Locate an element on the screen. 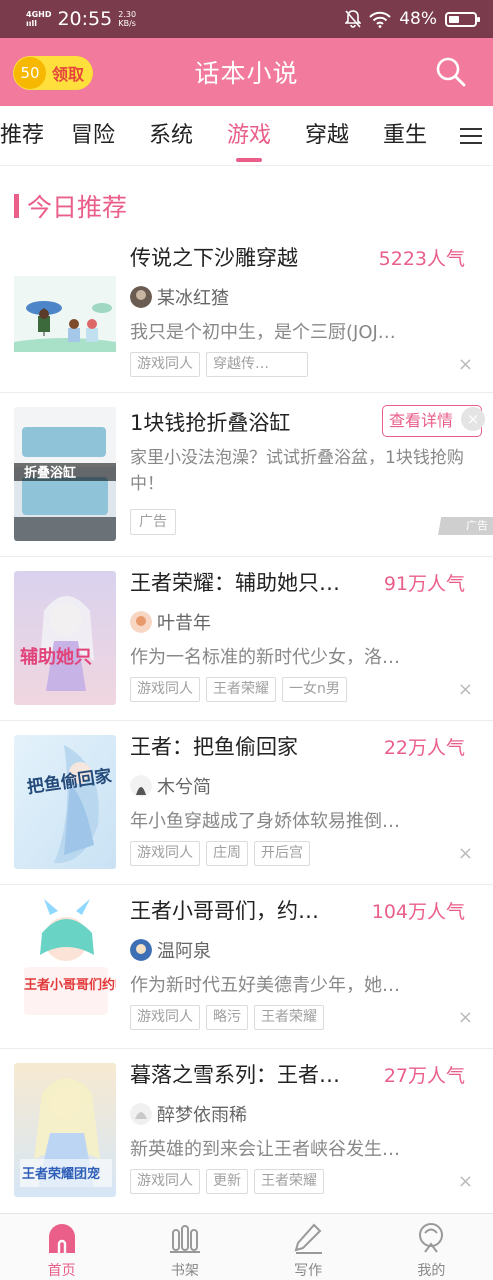 This screenshot has width=493, height=1280. tab-rebirth: 重生 is located at coordinates (405, 135).